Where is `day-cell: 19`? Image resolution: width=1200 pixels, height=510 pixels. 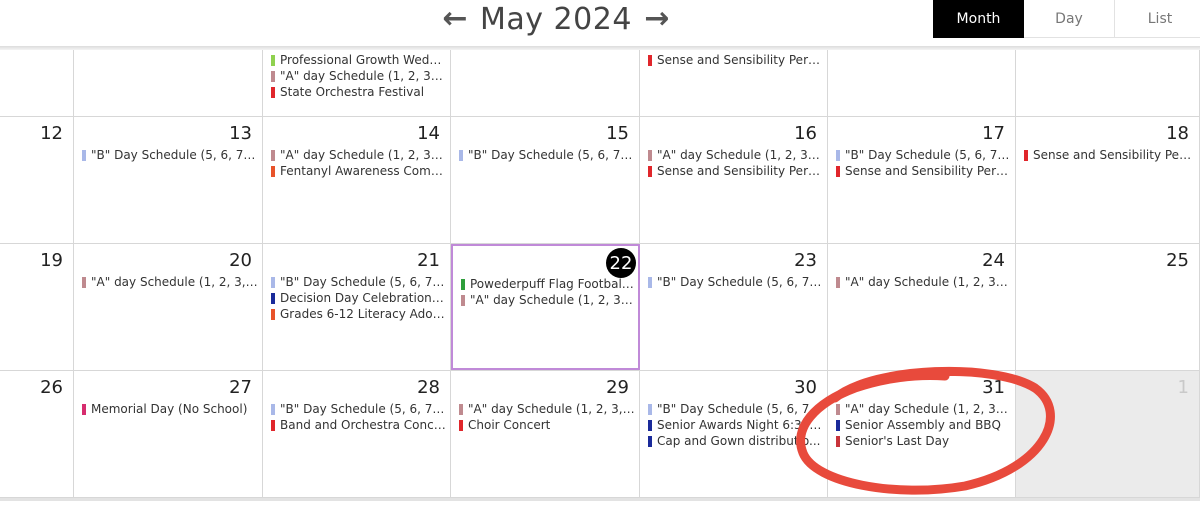
day-cell: 19 is located at coordinates (37, 307).